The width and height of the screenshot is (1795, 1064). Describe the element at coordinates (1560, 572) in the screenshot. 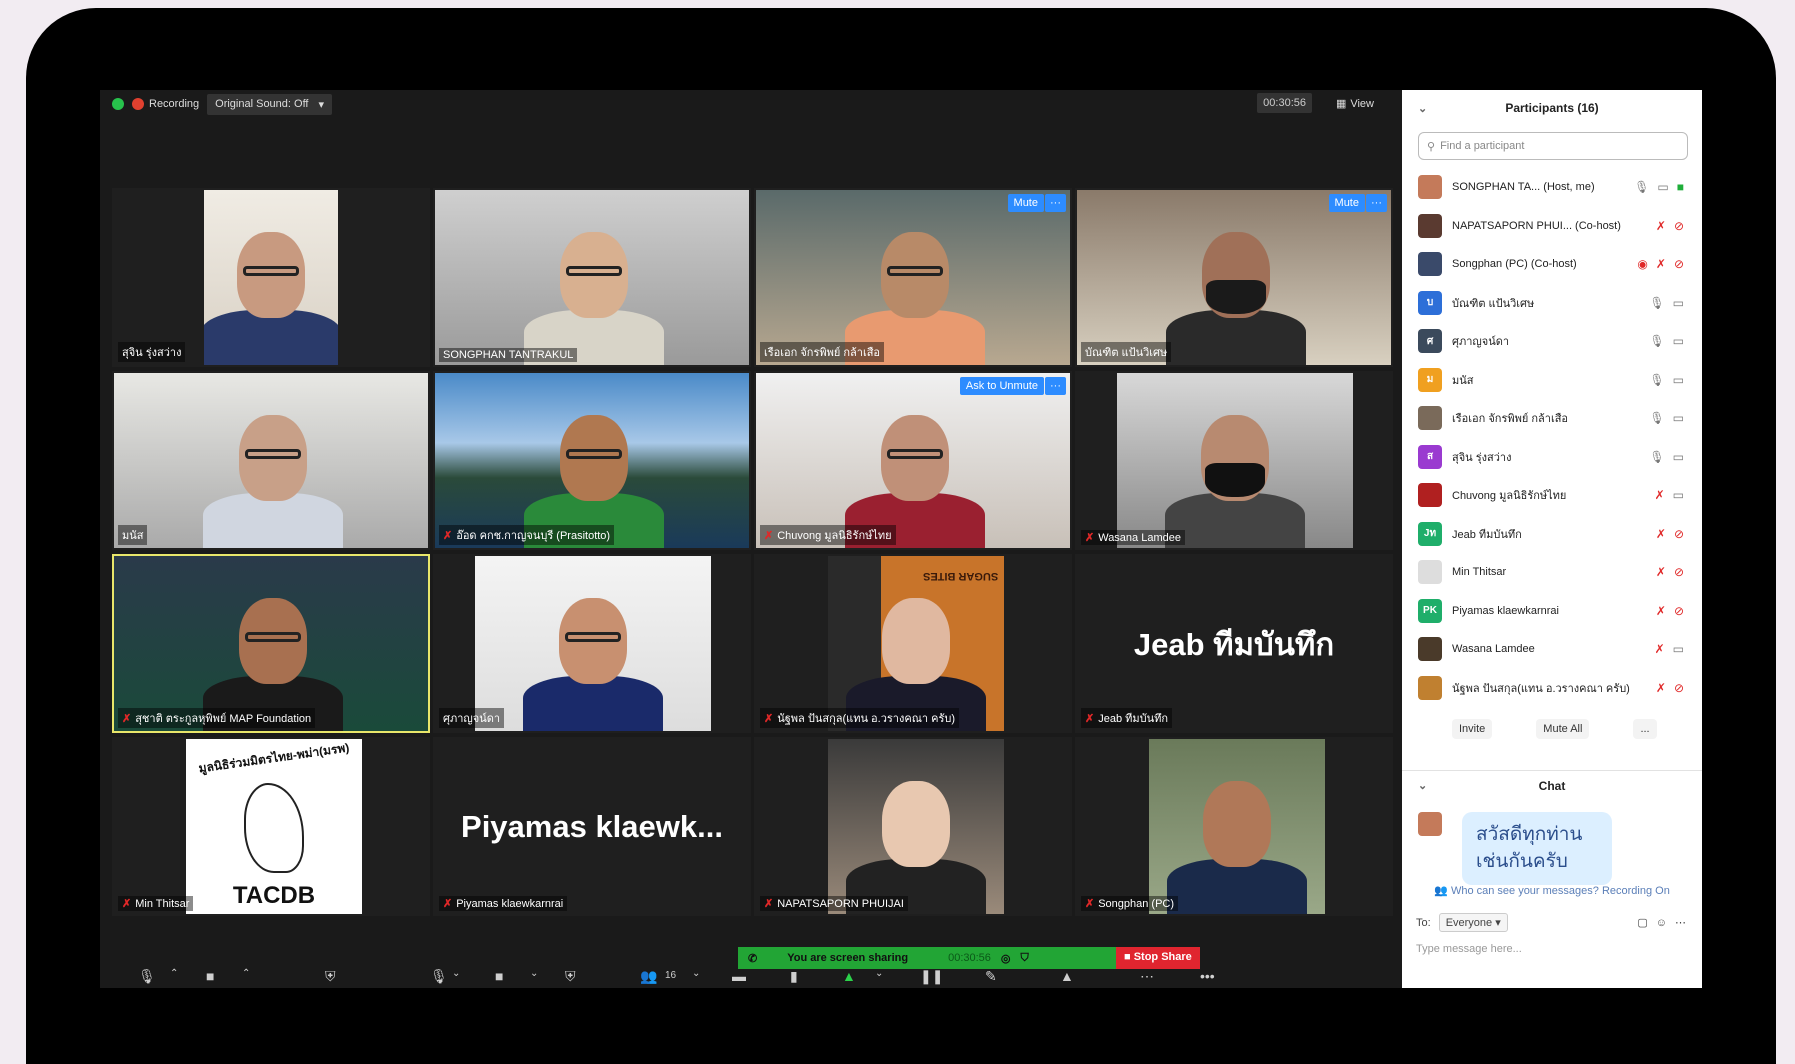

I see `participant-row: Min Thitsar ✗ ⊘` at that location.